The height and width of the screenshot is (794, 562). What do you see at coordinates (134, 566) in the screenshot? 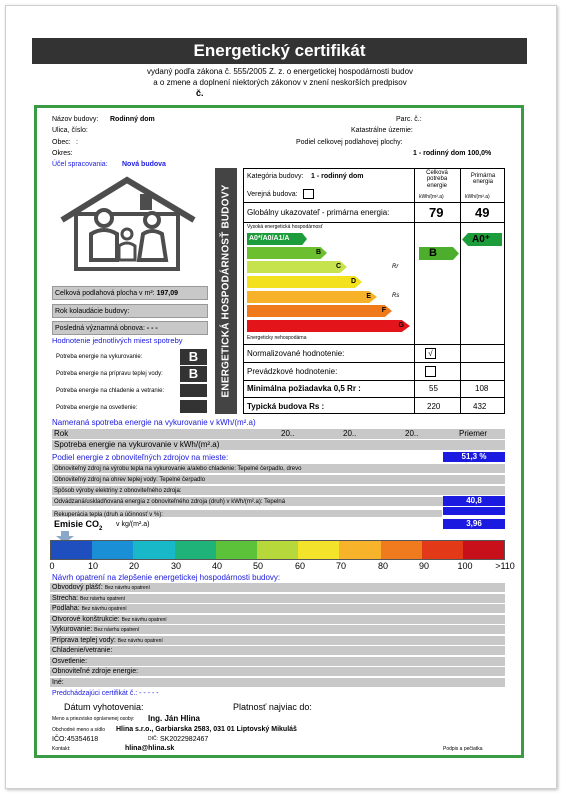
I see `scale-tick-20: 20` at bounding box center [134, 566].